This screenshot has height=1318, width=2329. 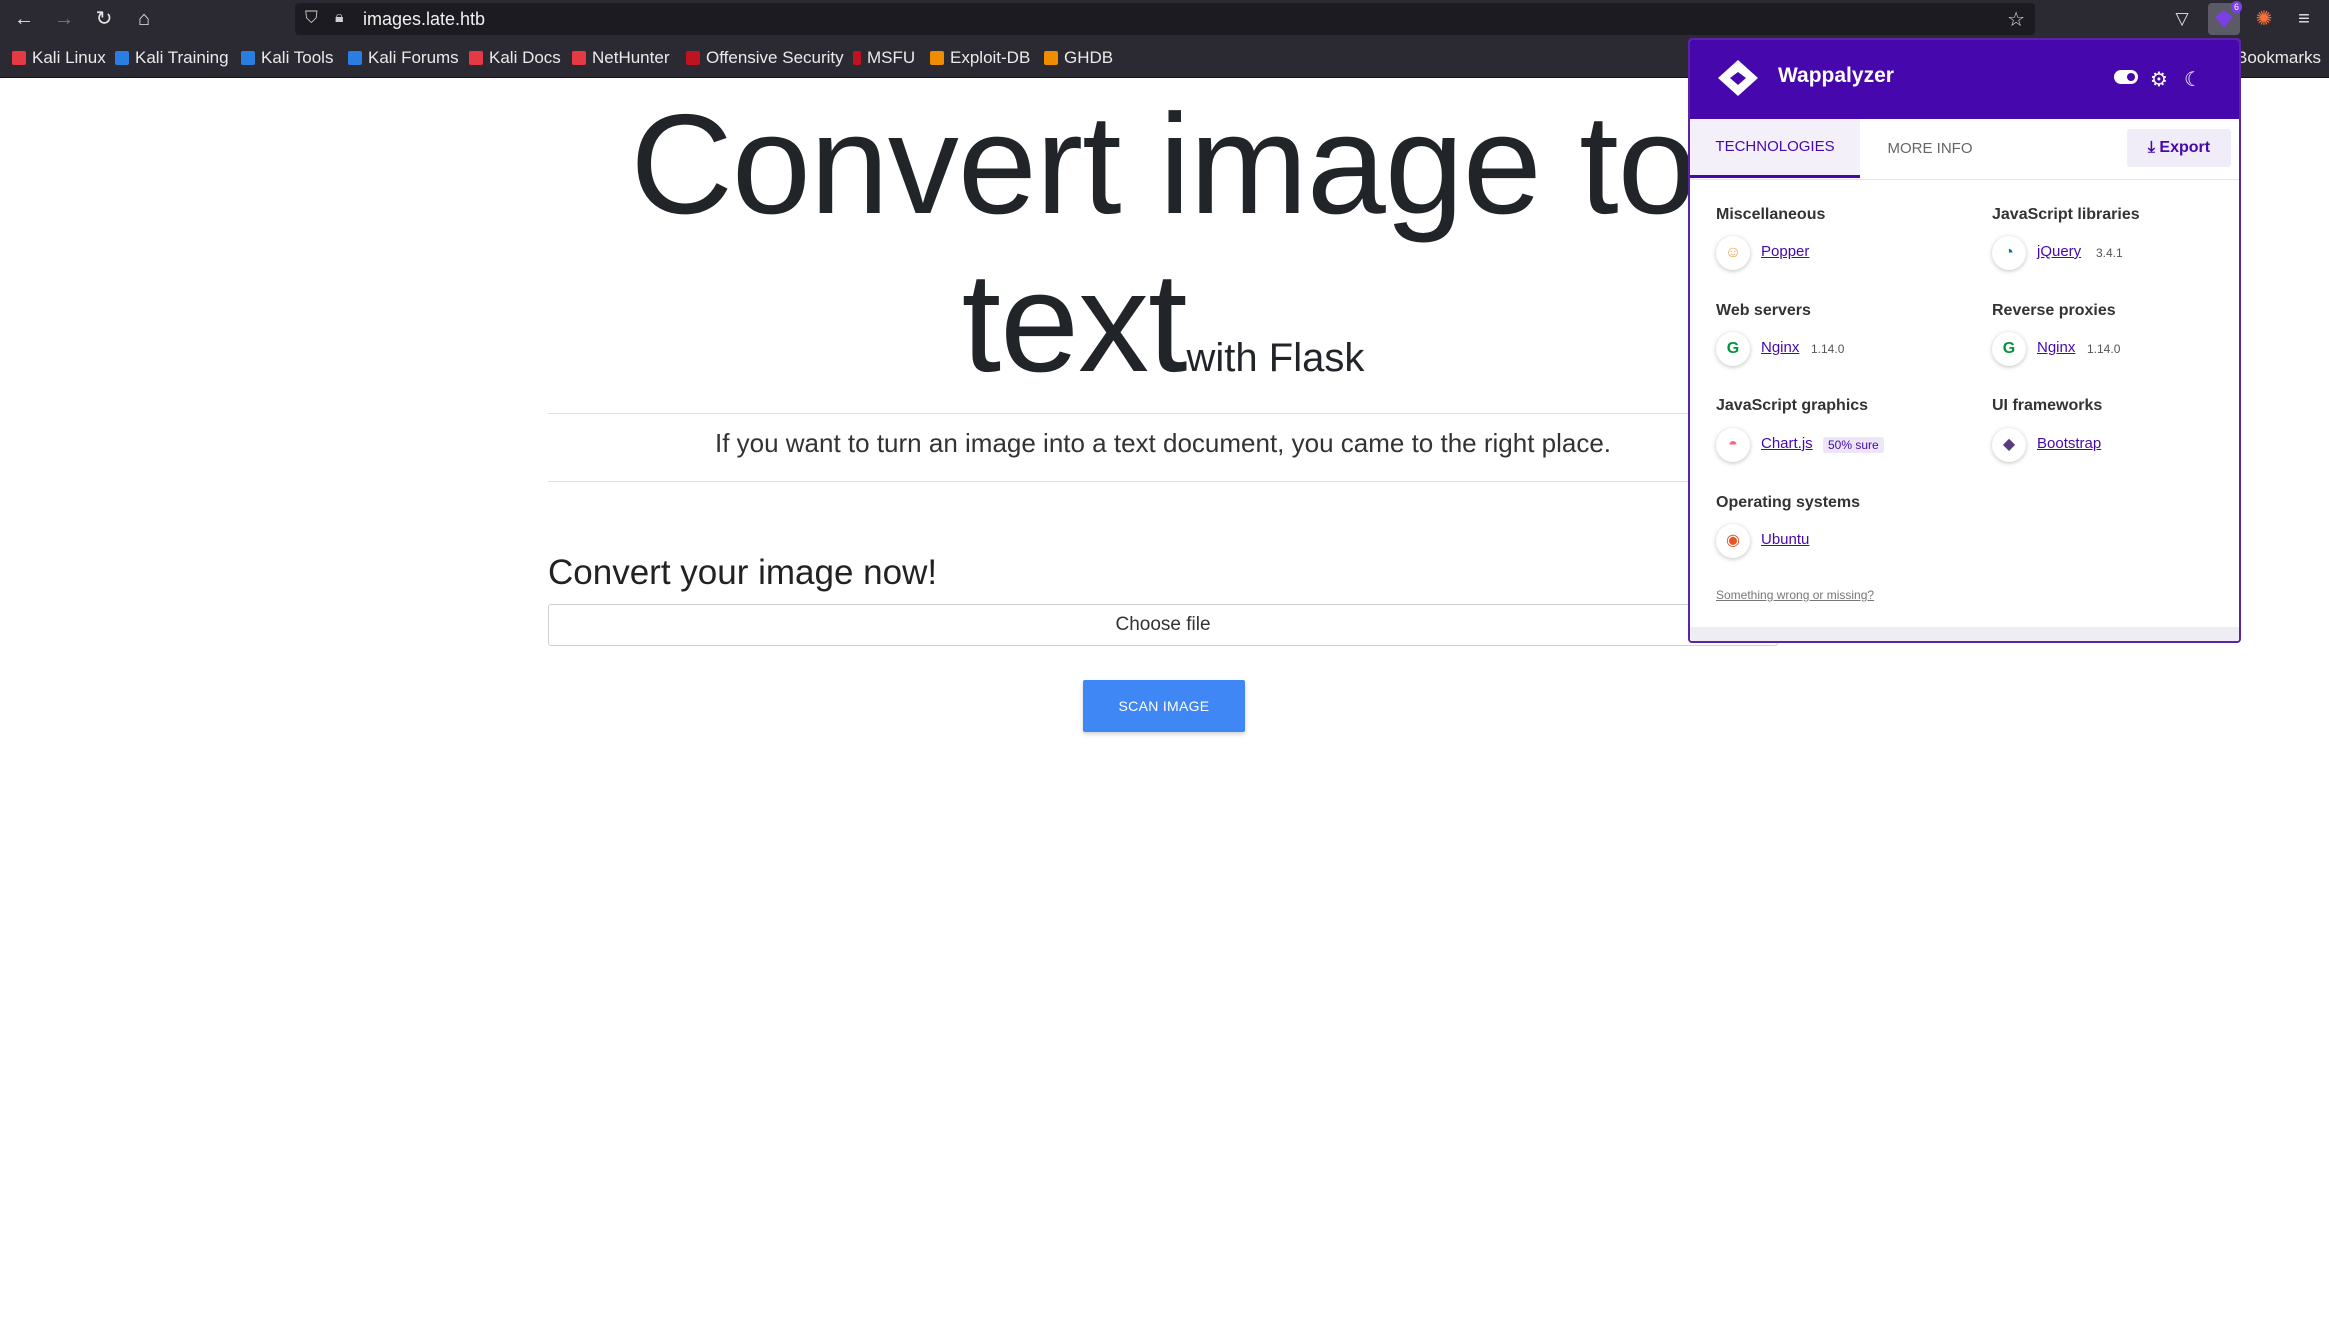 I want to click on title-line-2: textwith Flask, so click(x=1163, y=340).